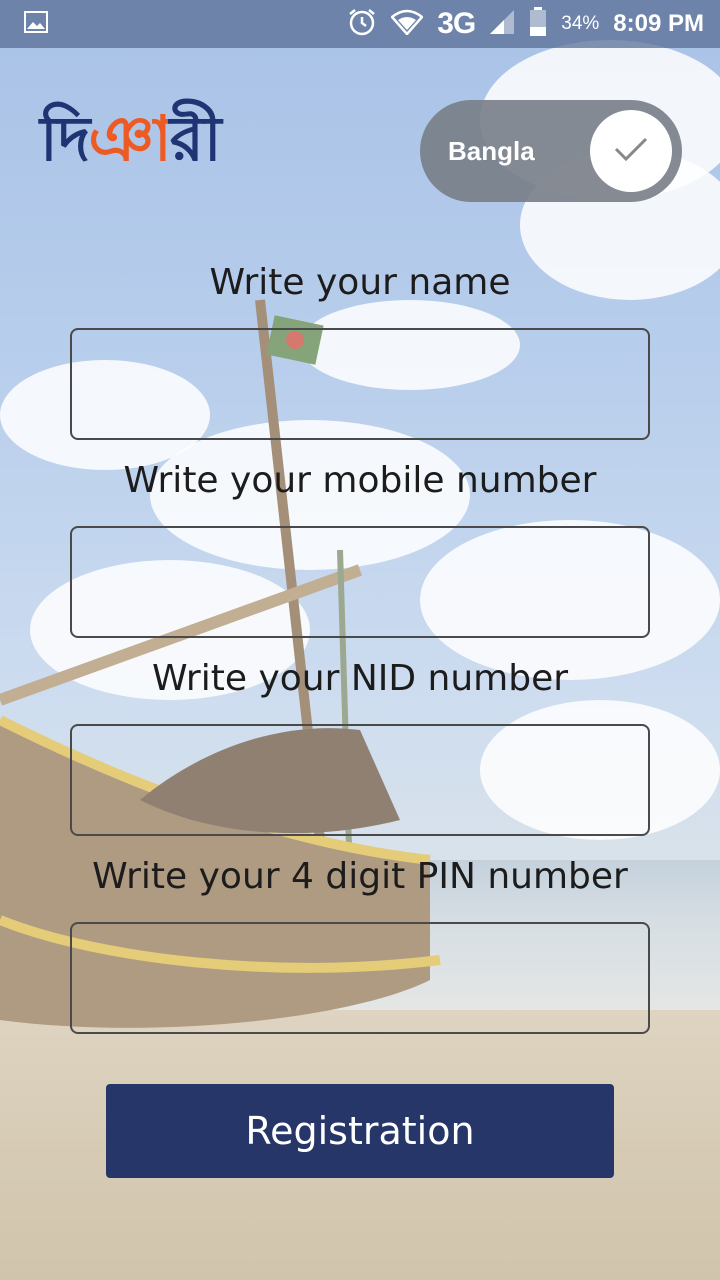 This screenshot has width=720, height=1280. Describe the element at coordinates (456, 23) in the screenshot. I see `network-type: 3G` at that location.